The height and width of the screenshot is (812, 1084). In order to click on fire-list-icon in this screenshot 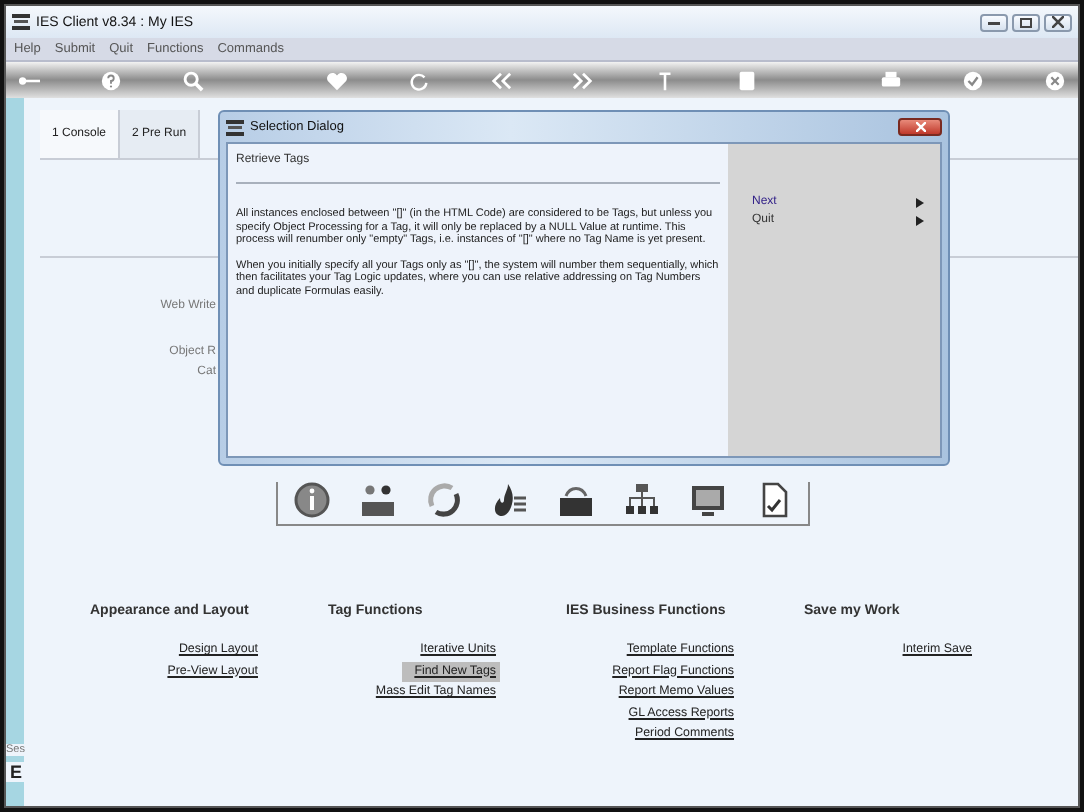, I will do `click(510, 500)`.